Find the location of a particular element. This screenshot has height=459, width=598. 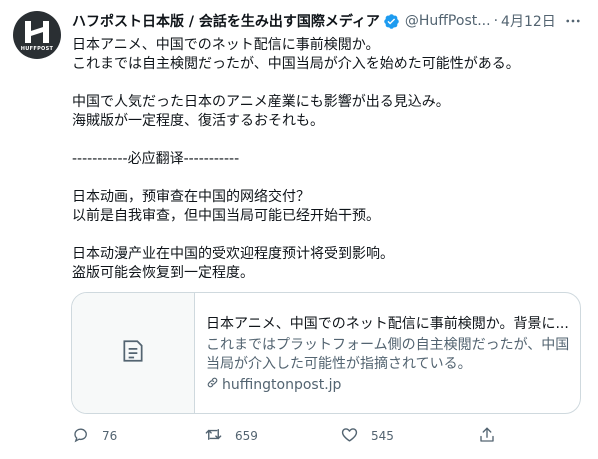

link-icon is located at coordinates (214, 385).